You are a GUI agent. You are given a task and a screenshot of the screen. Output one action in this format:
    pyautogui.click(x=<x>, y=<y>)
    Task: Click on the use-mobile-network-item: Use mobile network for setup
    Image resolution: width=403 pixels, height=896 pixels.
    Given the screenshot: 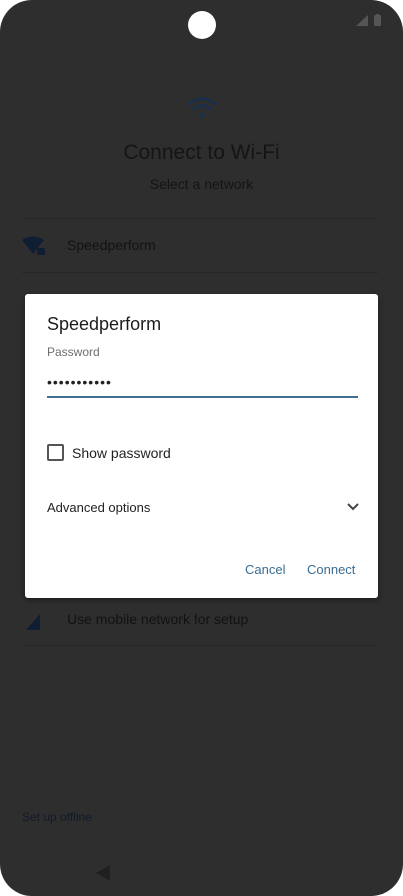 What is the action you would take?
    pyautogui.click(x=200, y=620)
    